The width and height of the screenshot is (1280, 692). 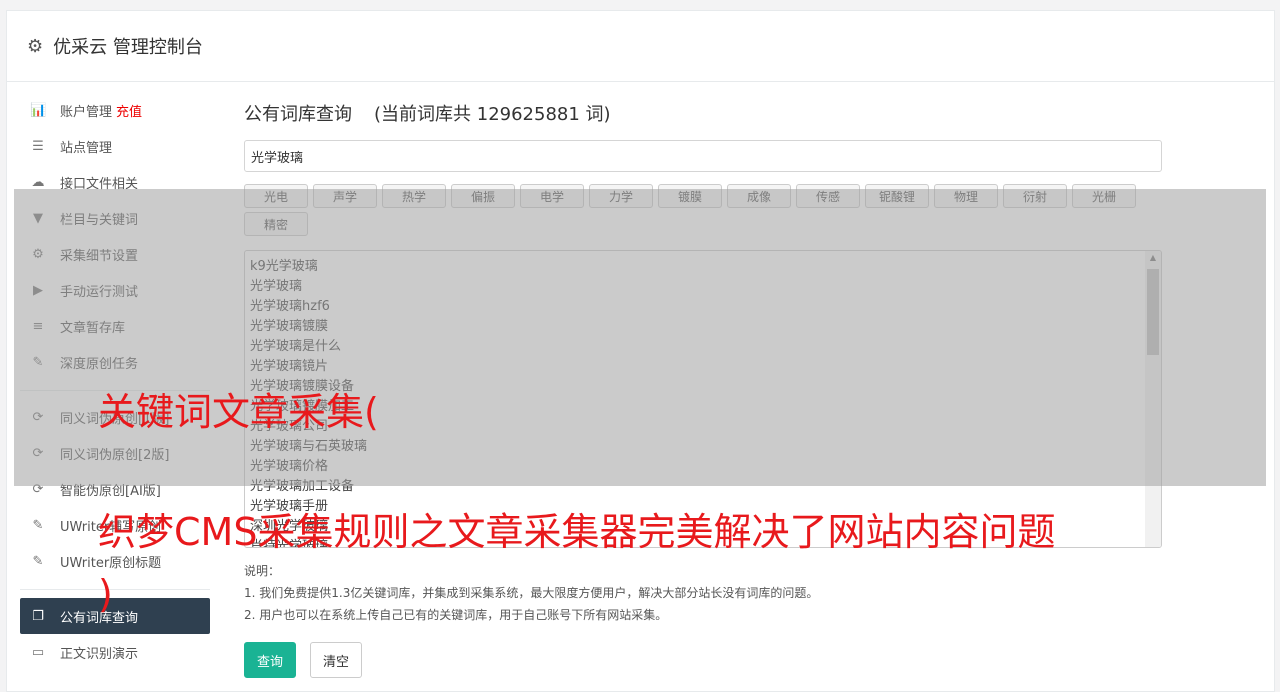 What do you see at coordinates (345, 196) in the screenshot?
I see `tag-button: 声学` at bounding box center [345, 196].